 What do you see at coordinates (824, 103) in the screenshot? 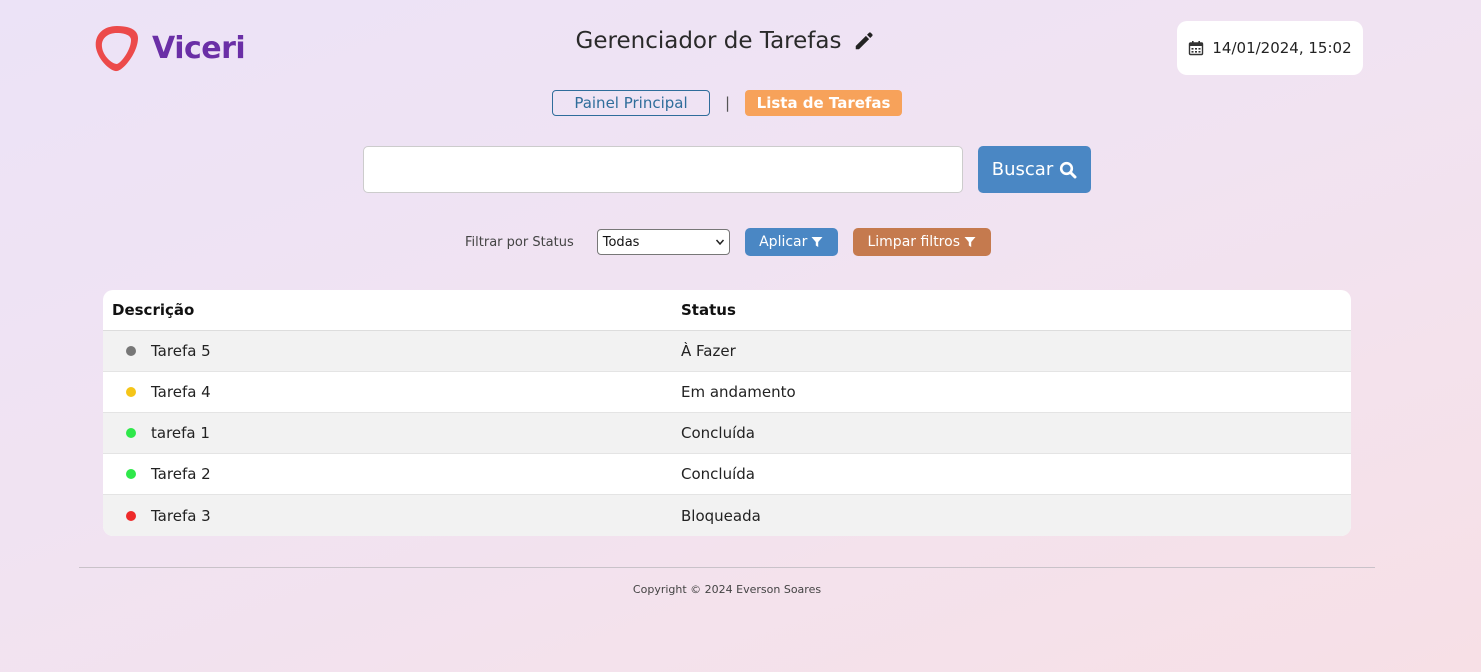
I see `nav-lista-de-tarefas: Lista de Tarefas` at bounding box center [824, 103].